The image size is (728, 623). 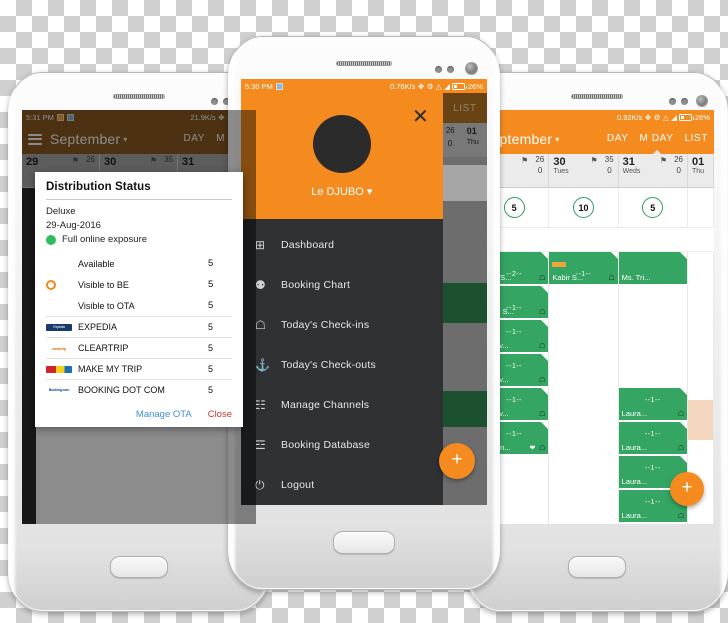 I want to click on distribution-row-be: Visible to BE 5, so click(x=139, y=284).